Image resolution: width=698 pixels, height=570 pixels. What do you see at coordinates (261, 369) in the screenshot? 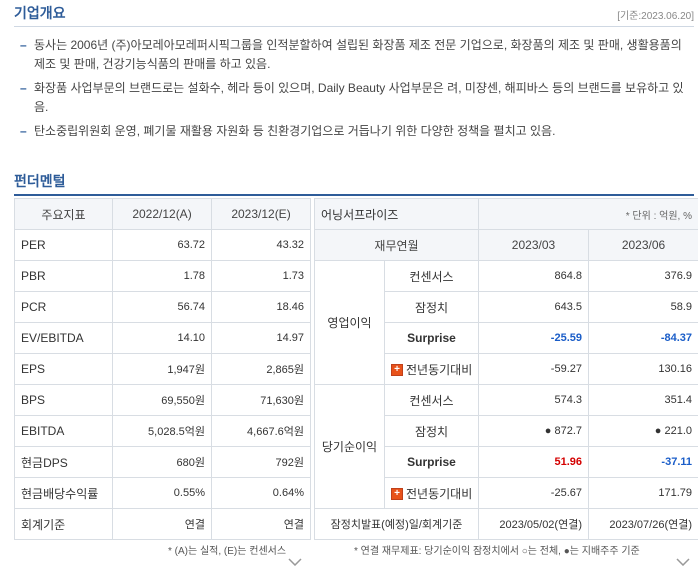
I see `cell-estimate: 2,865원` at bounding box center [261, 369].